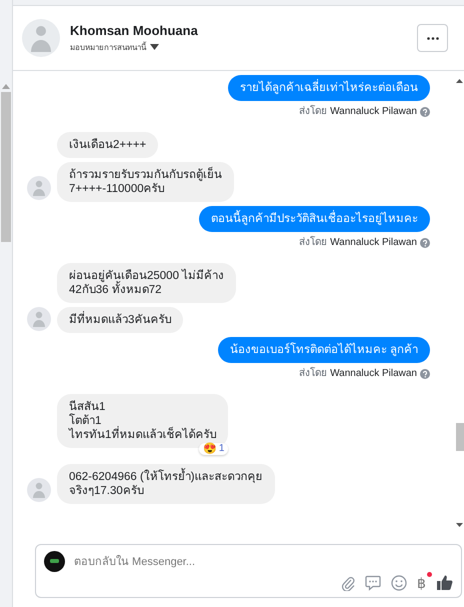 The height and width of the screenshot is (607, 464). What do you see at coordinates (108, 47) in the screenshot?
I see `assign-conversation-label: มอบหมายการสนทนานี้` at bounding box center [108, 47].